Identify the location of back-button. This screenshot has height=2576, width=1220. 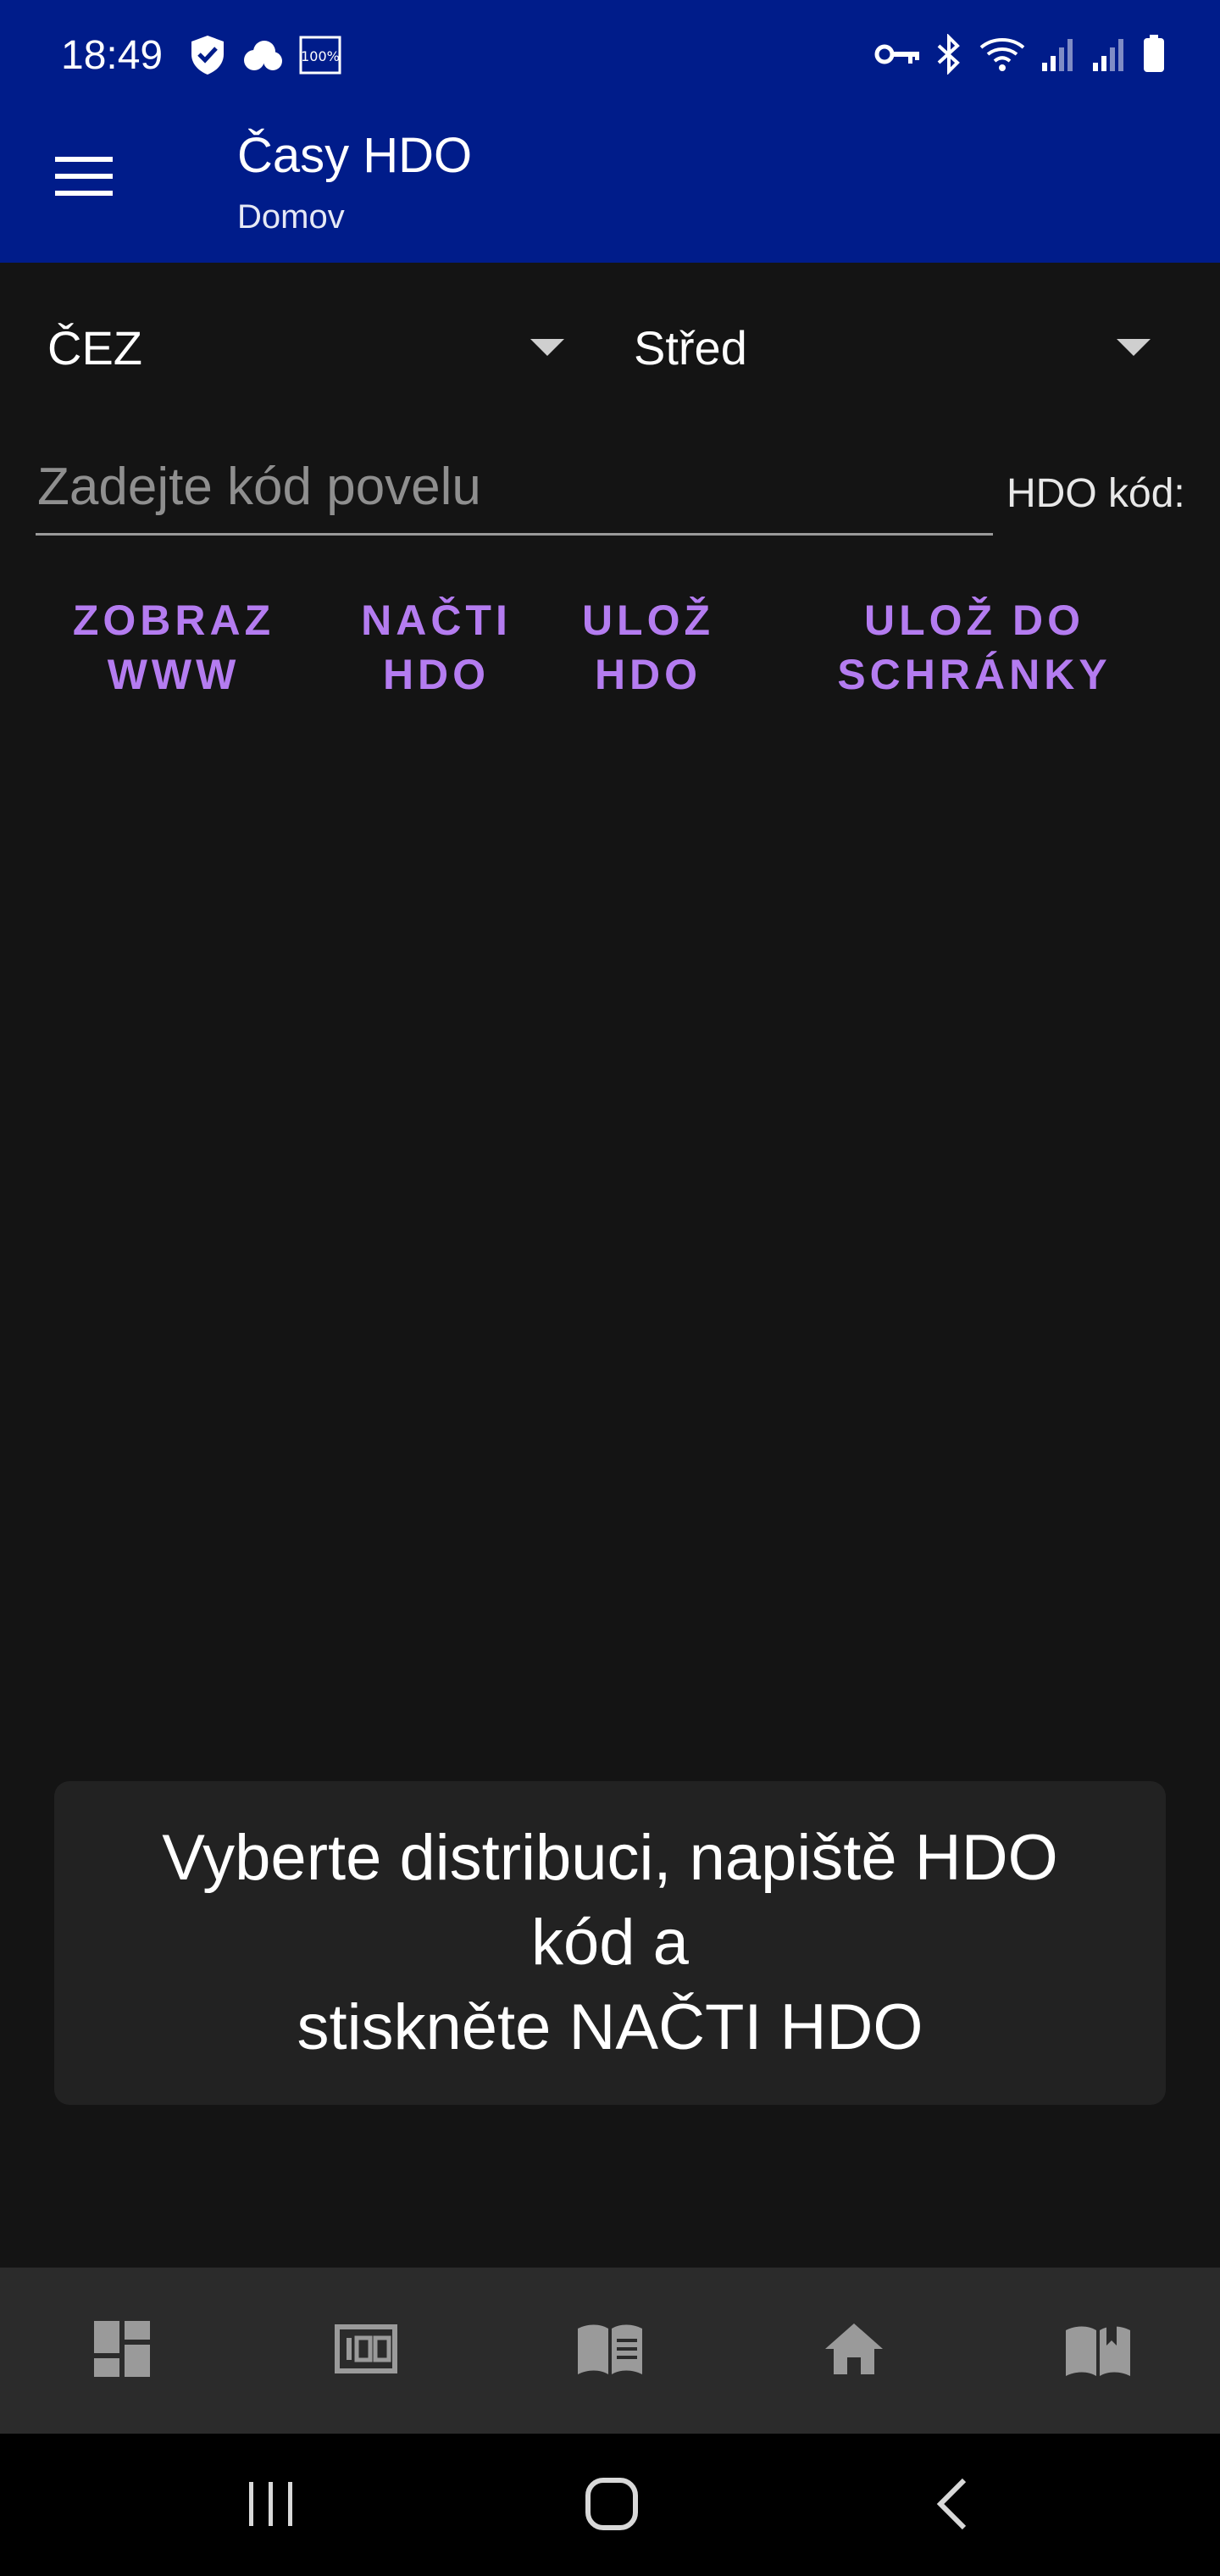
(952, 2506).